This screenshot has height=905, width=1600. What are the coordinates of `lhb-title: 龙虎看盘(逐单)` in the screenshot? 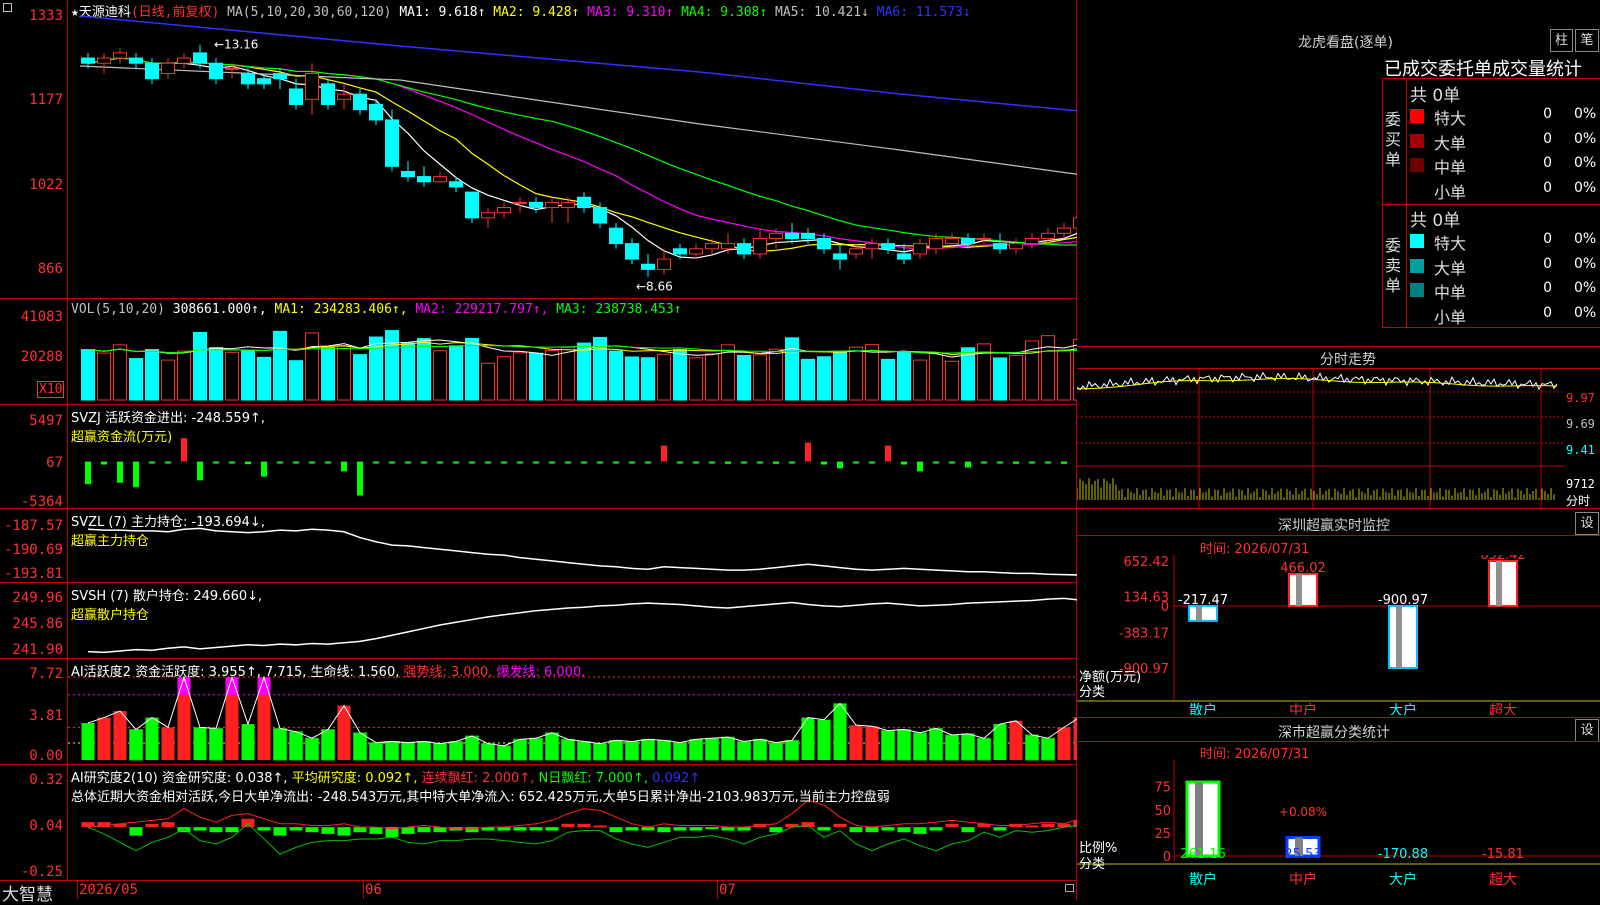 It's located at (1345, 43).